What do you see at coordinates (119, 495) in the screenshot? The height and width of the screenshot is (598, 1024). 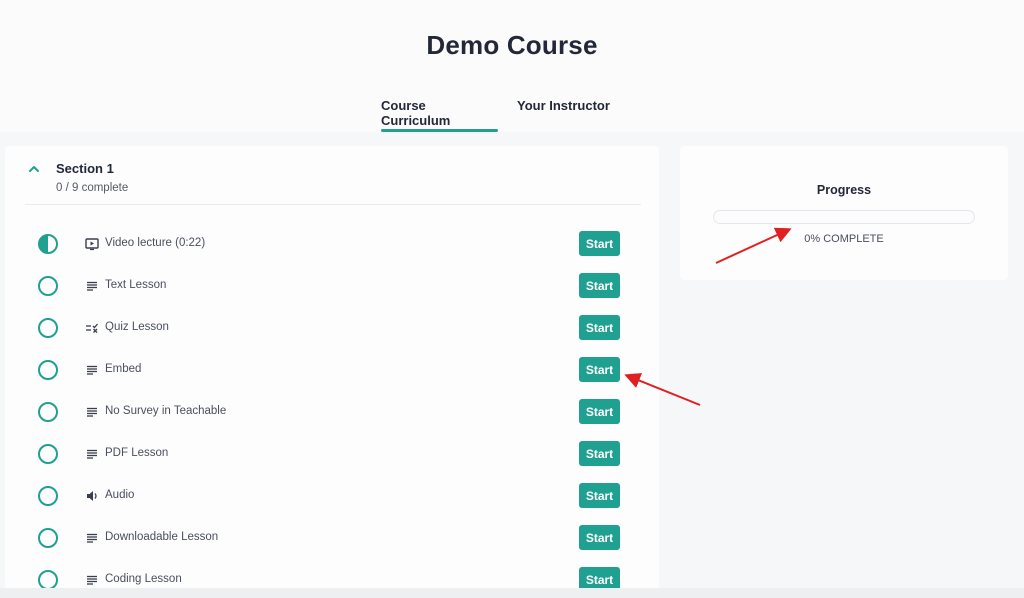 I see `lesson-title: Audio` at bounding box center [119, 495].